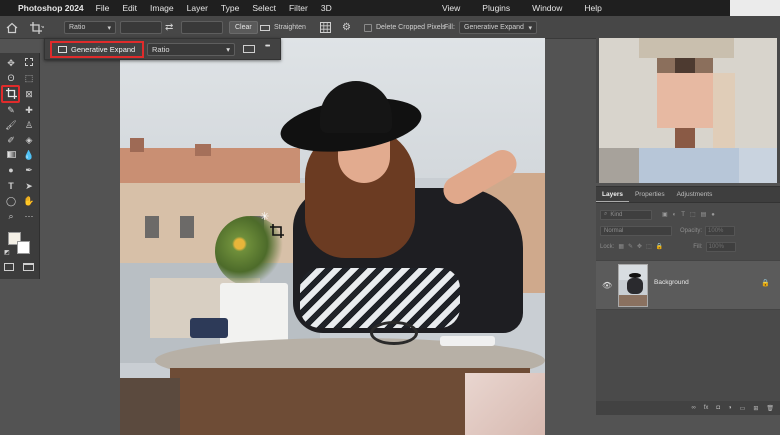 This screenshot has width=780, height=435. I want to click on dodge-tool-icon: ●, so click(11, 170).